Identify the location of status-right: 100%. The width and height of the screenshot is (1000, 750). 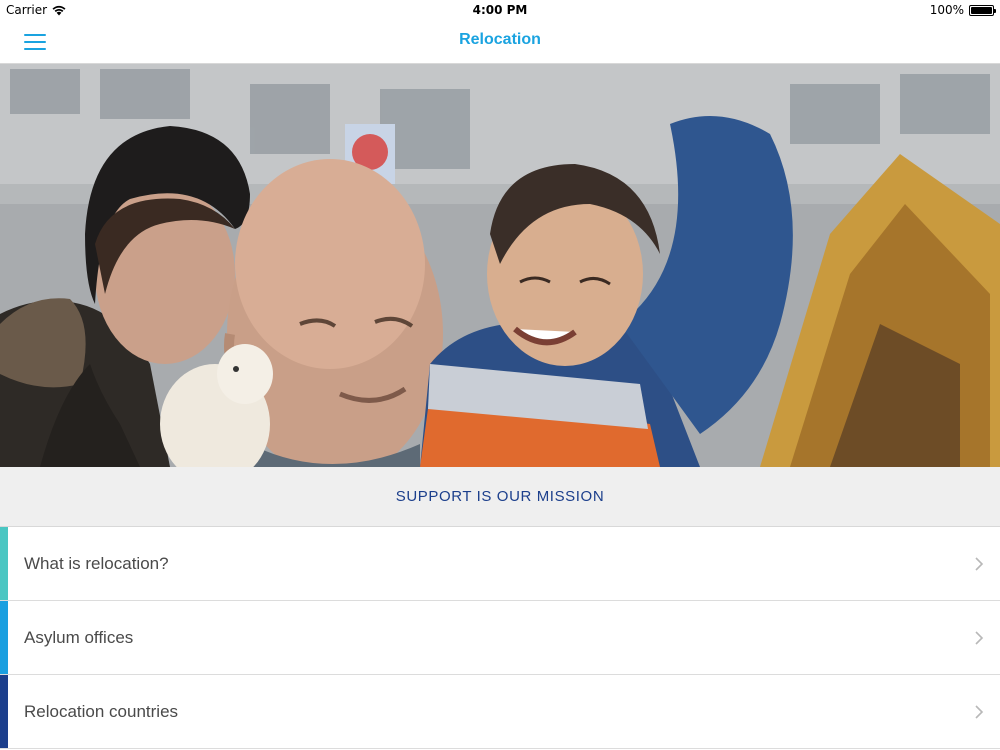
(962, 10).